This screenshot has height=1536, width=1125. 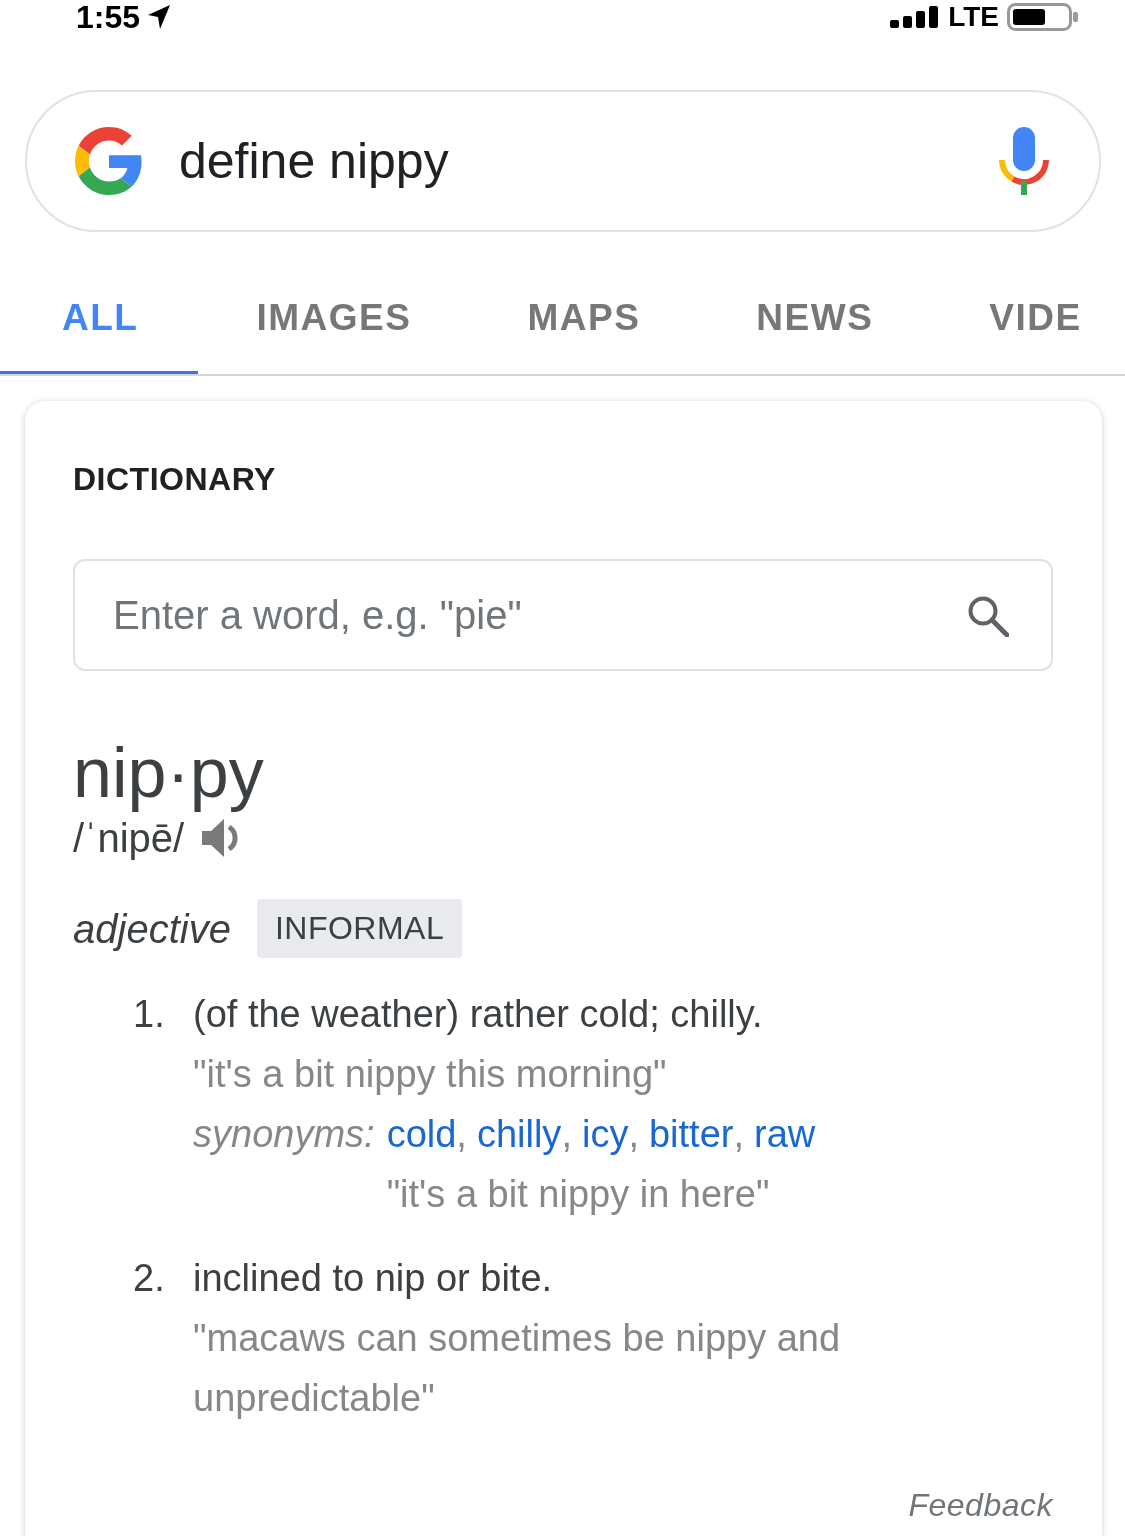 I want to click on network-type: LTE, so click(x=973, y=17).